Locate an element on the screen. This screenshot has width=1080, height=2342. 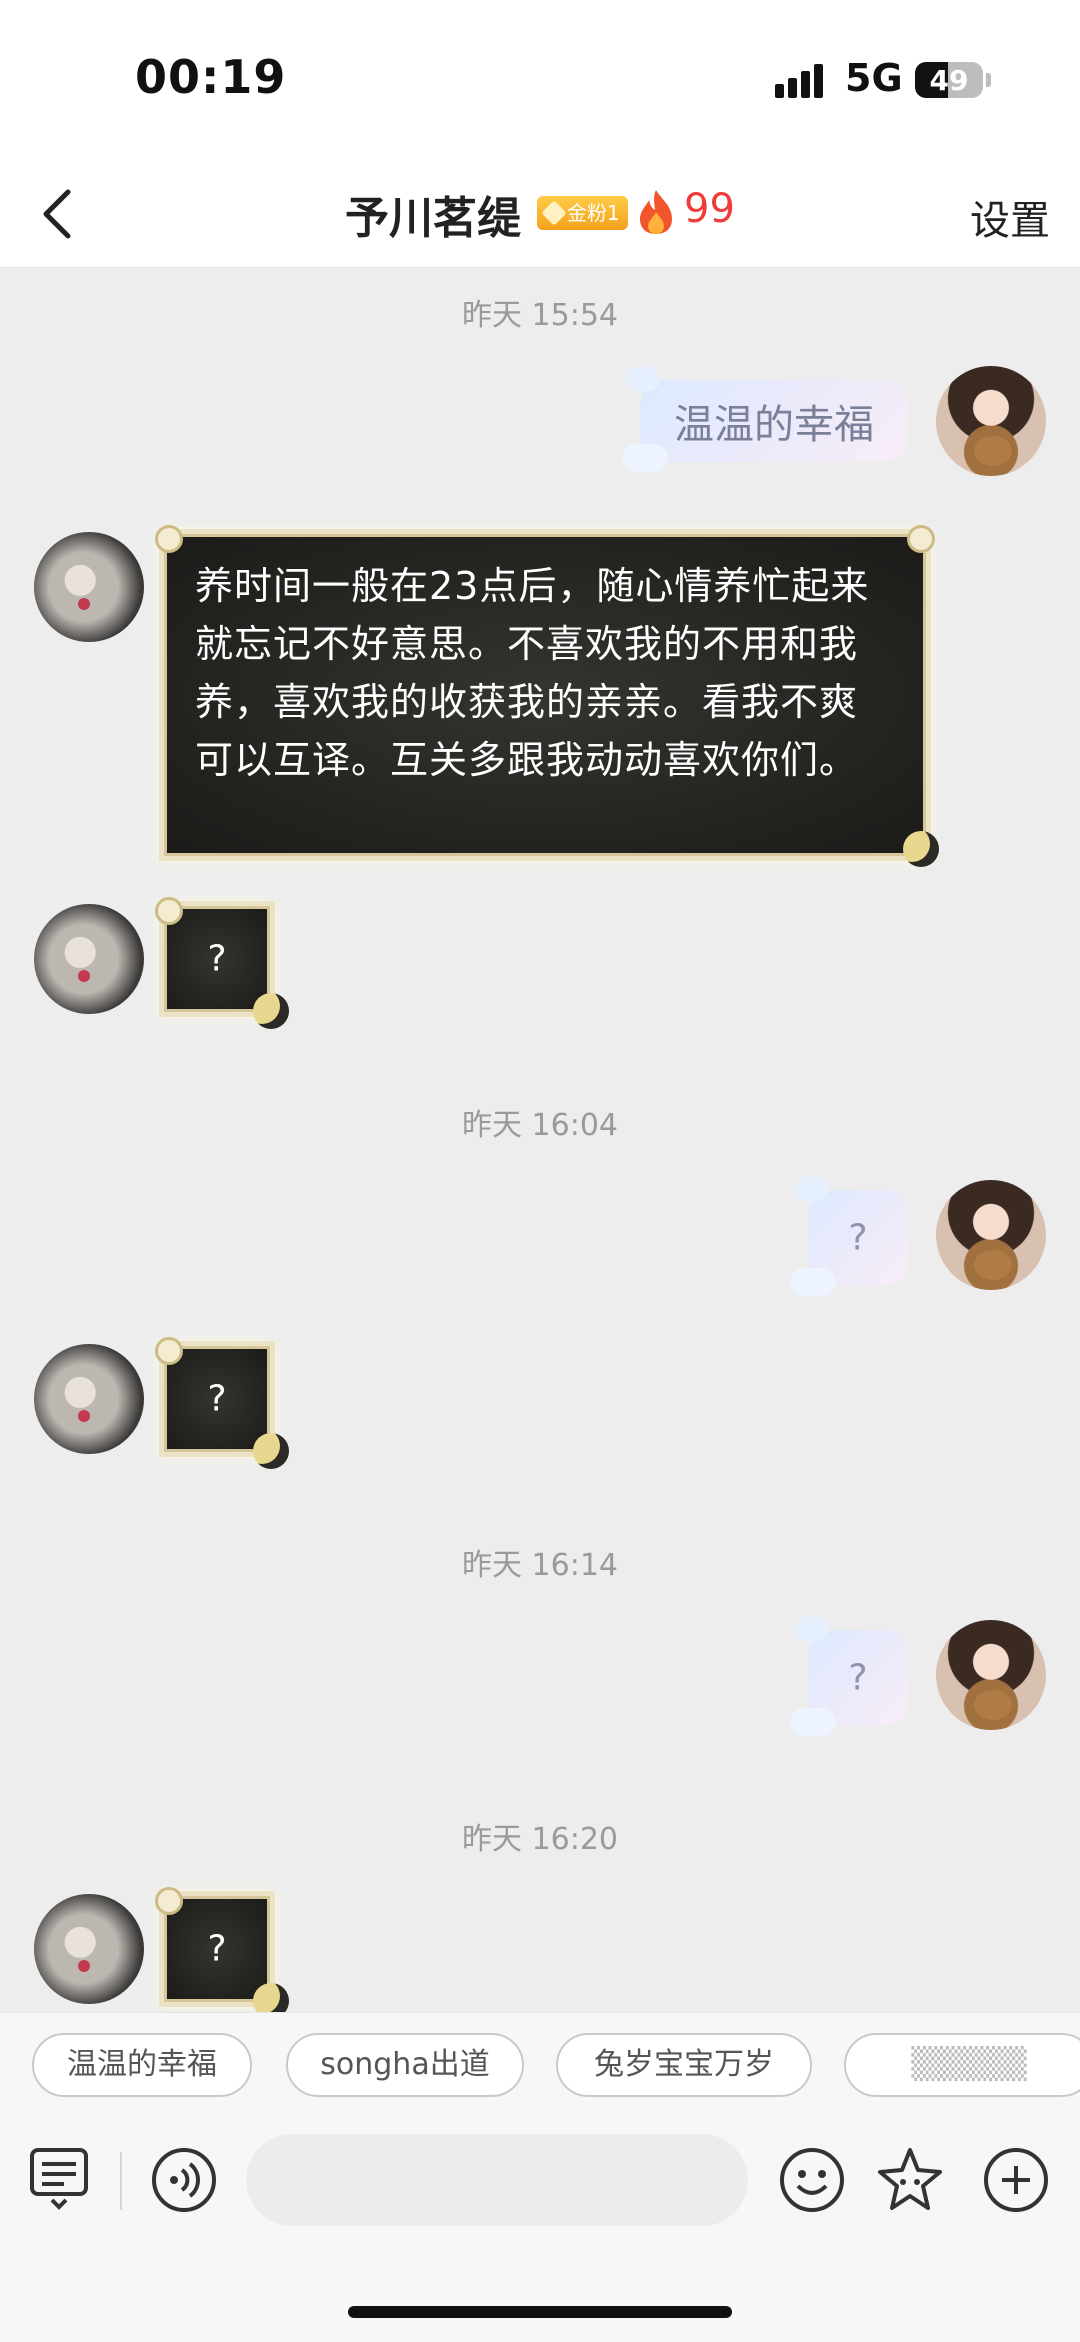
settings-button: 设置 is located at coordinates (1010, 217).